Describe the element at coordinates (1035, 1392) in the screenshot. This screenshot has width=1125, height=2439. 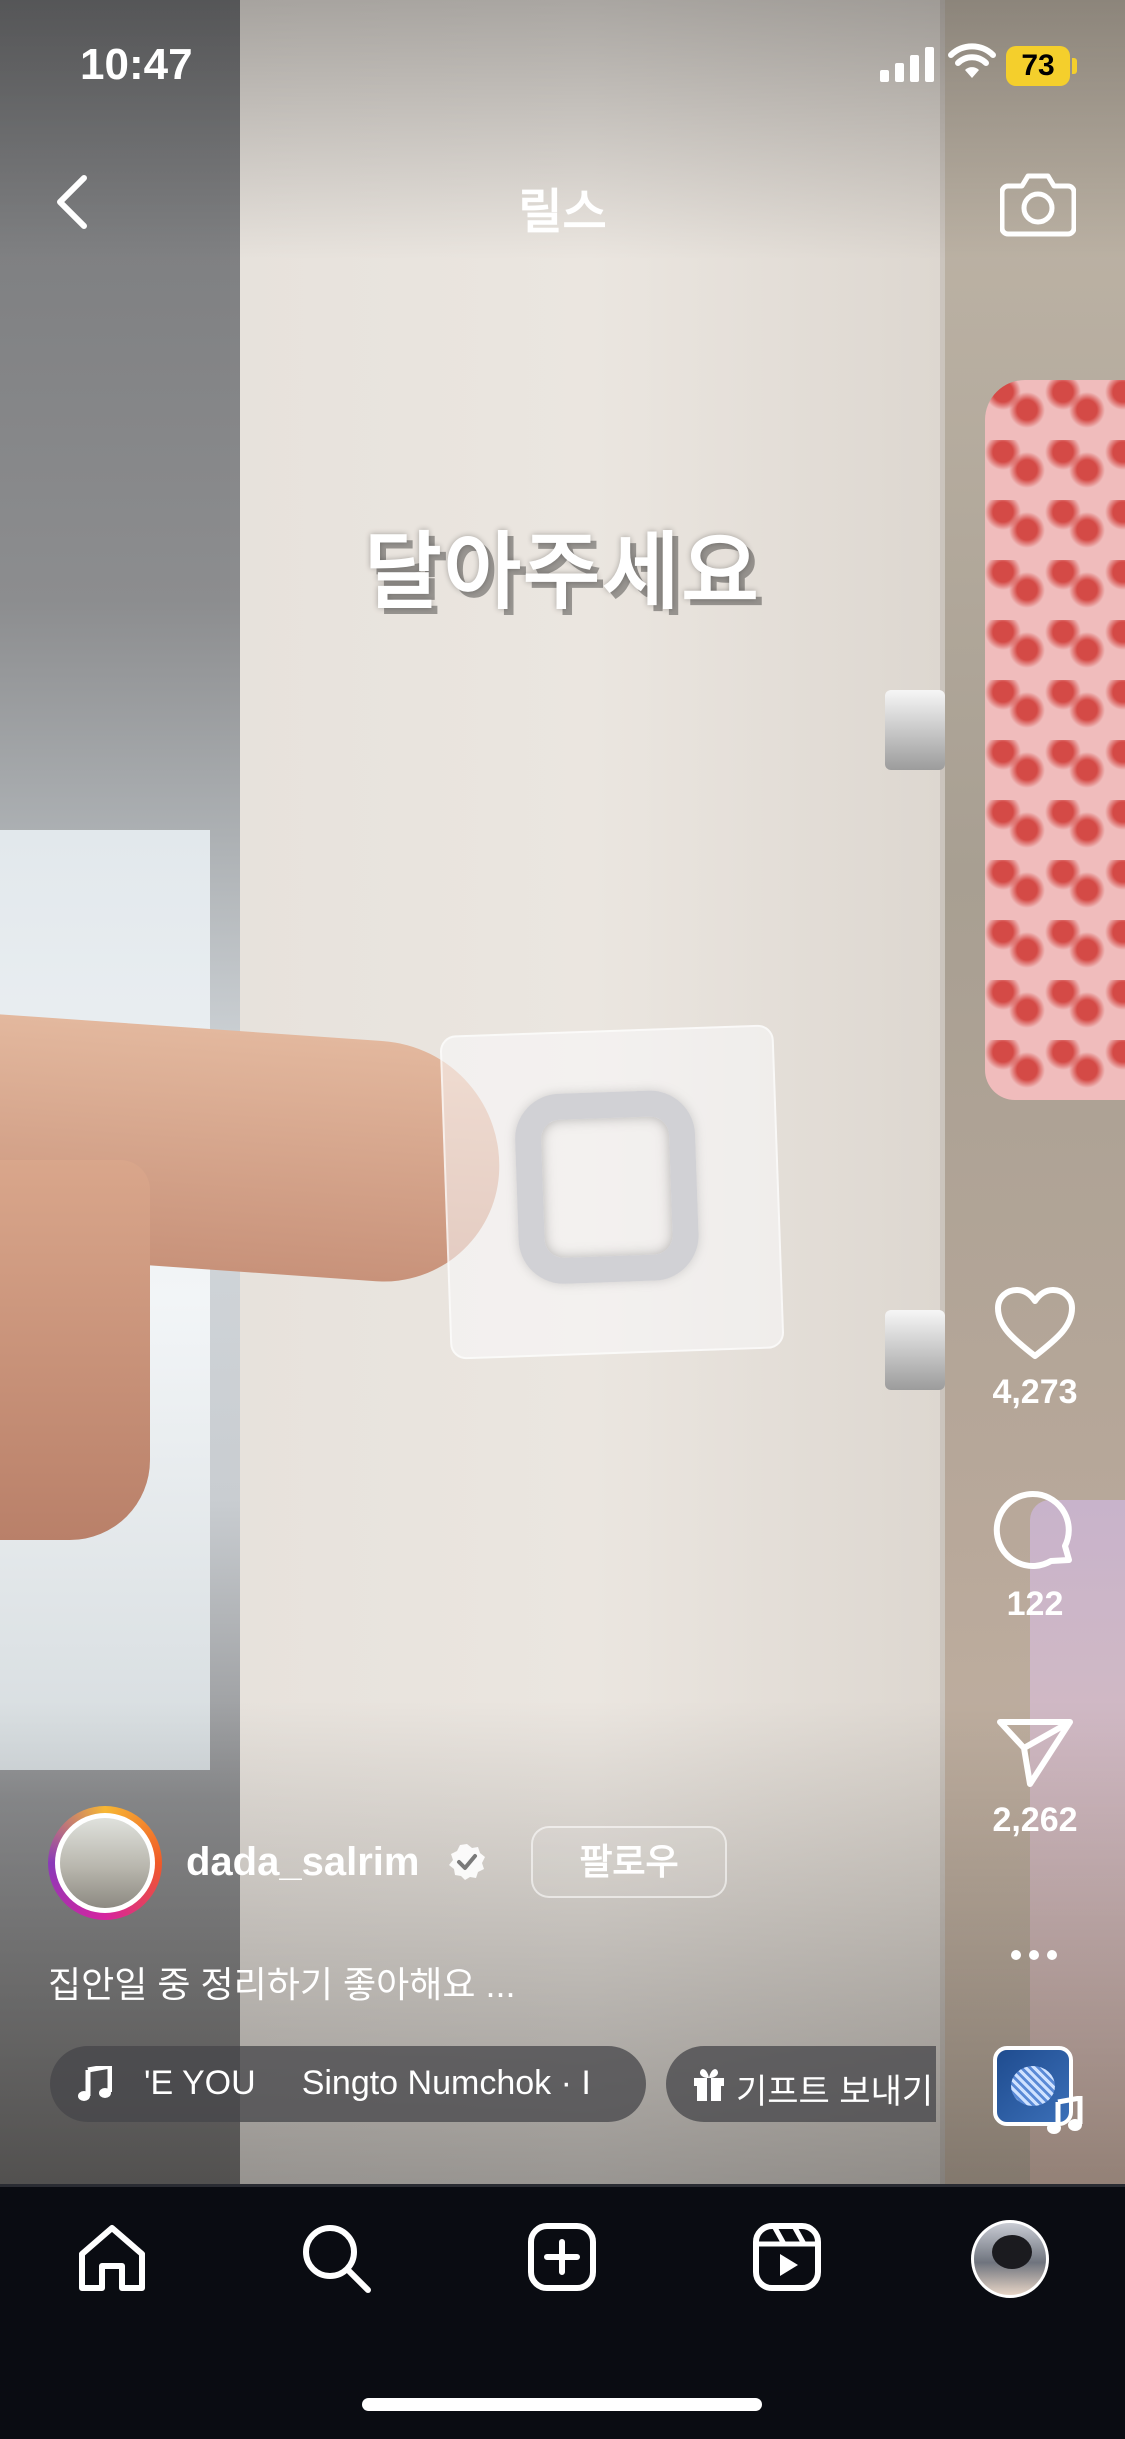
I see `like-count: 4,273` at that location.